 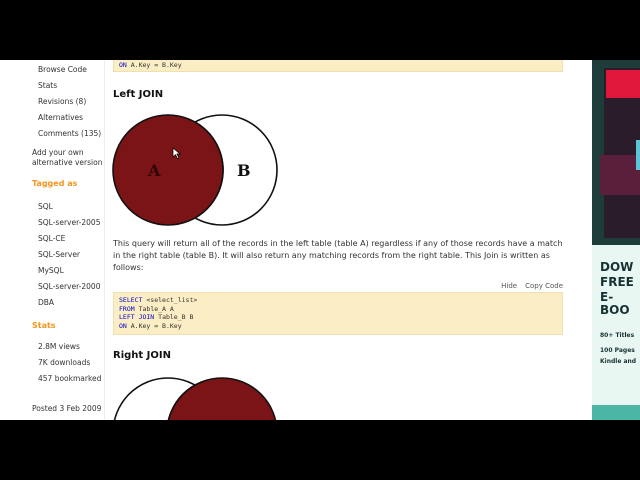 What do you see at coordinates (68, 158) in the screenshot?
I see `add-alternative-link: Add your own alternative version` at bounding box center [68, 158].